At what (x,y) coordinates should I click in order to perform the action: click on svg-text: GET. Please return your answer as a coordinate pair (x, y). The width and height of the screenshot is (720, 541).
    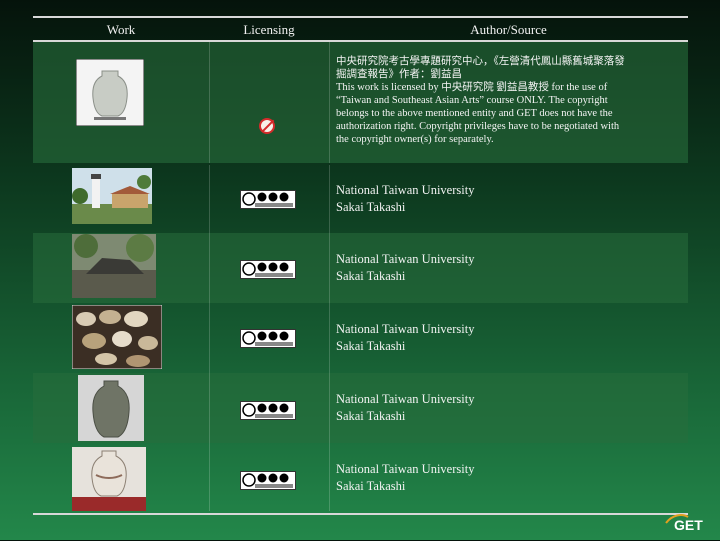
    Looking at the image, I should click on (688, 525).